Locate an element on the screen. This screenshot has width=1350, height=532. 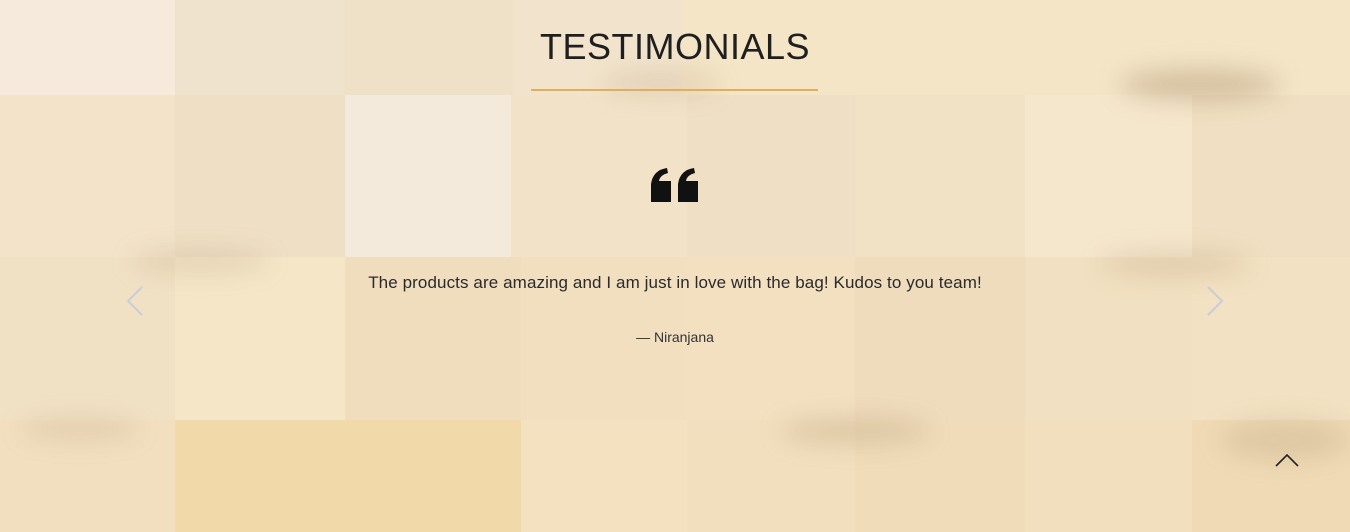
testimonial-author: — Niranjana is located at coordinates (675, 337).